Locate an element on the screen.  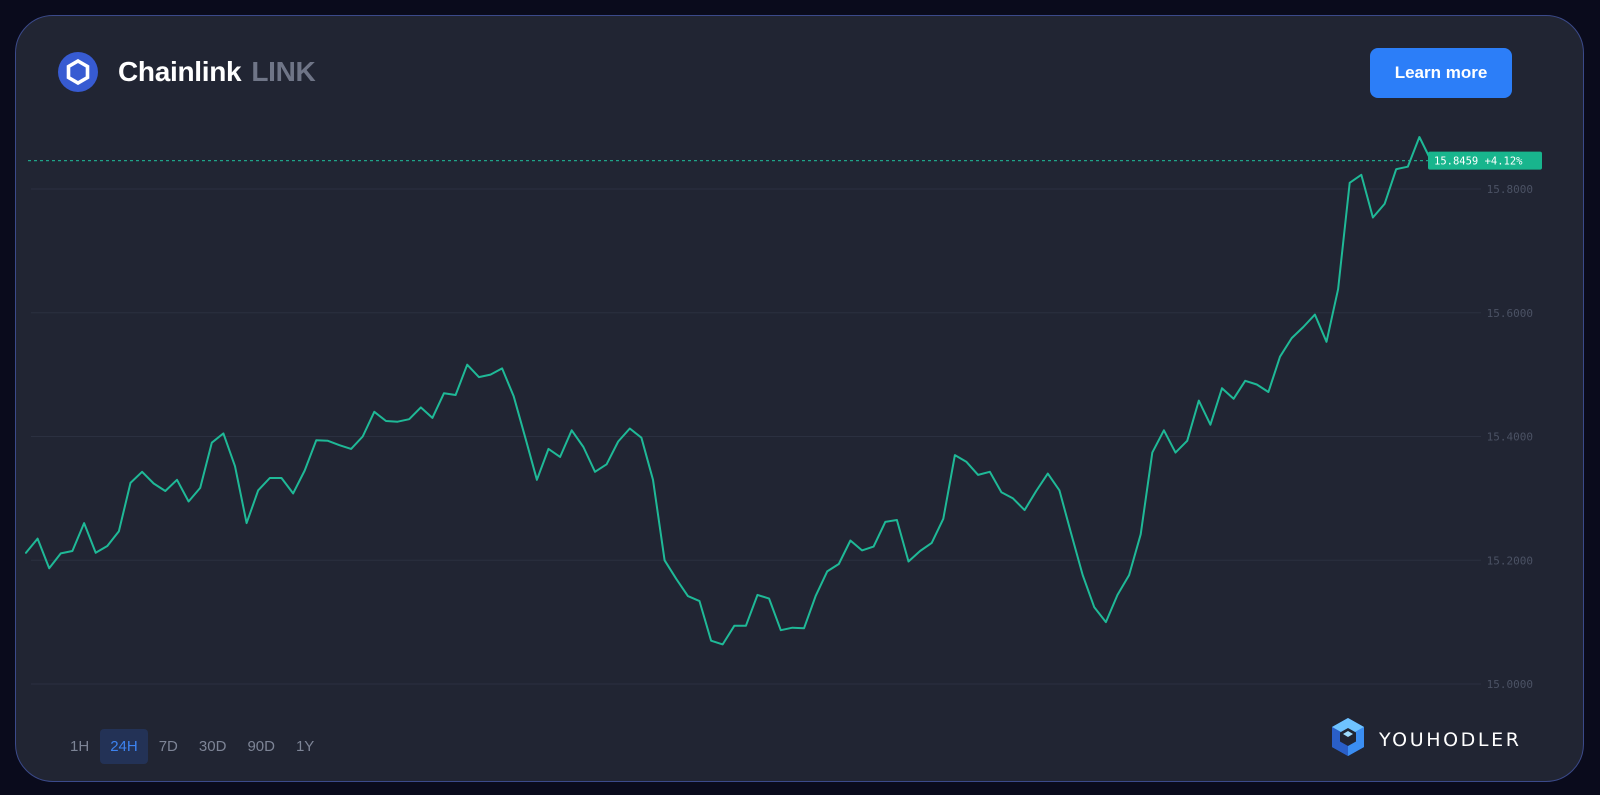
brand-name: YOUHODLER is located at coordinates (1450, 739).